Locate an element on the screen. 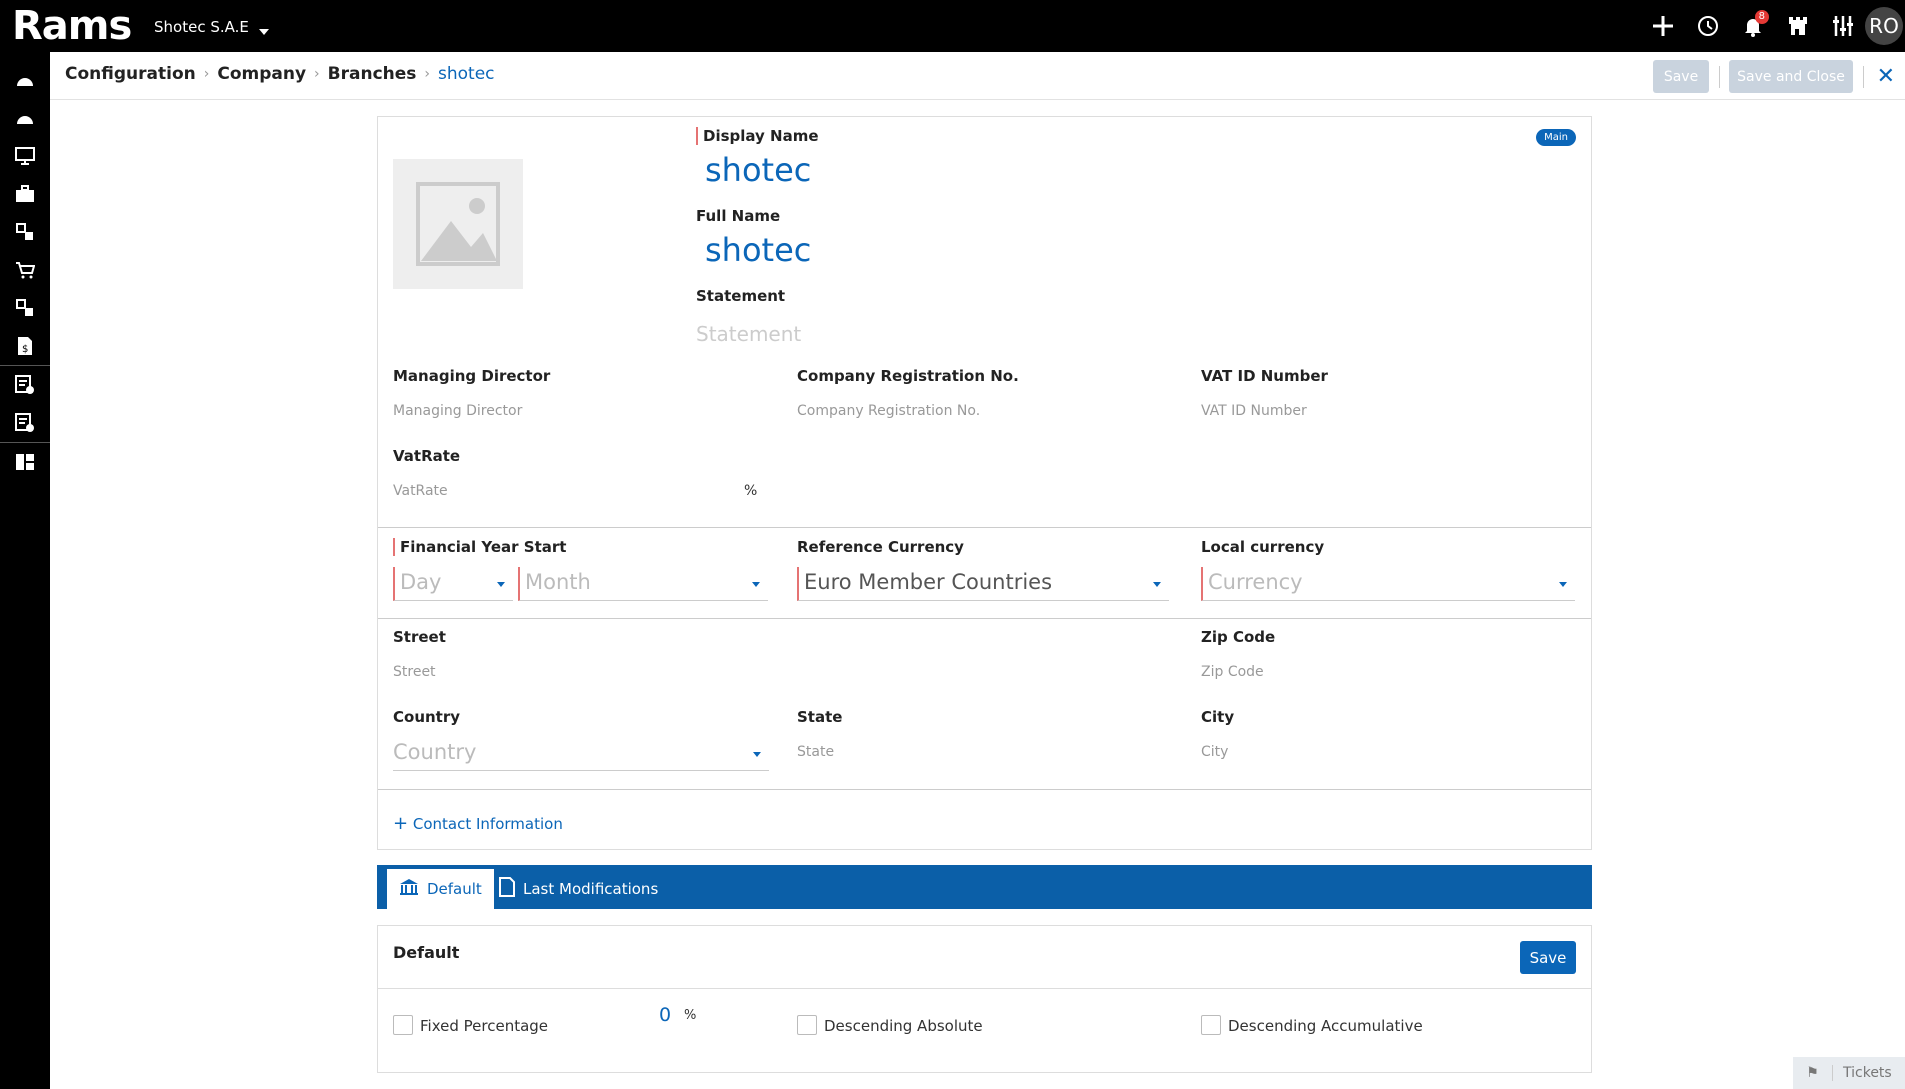 The width and height of the screenshot is (1905, 1089). plus-icon: + is located at coordinates (401, 823).